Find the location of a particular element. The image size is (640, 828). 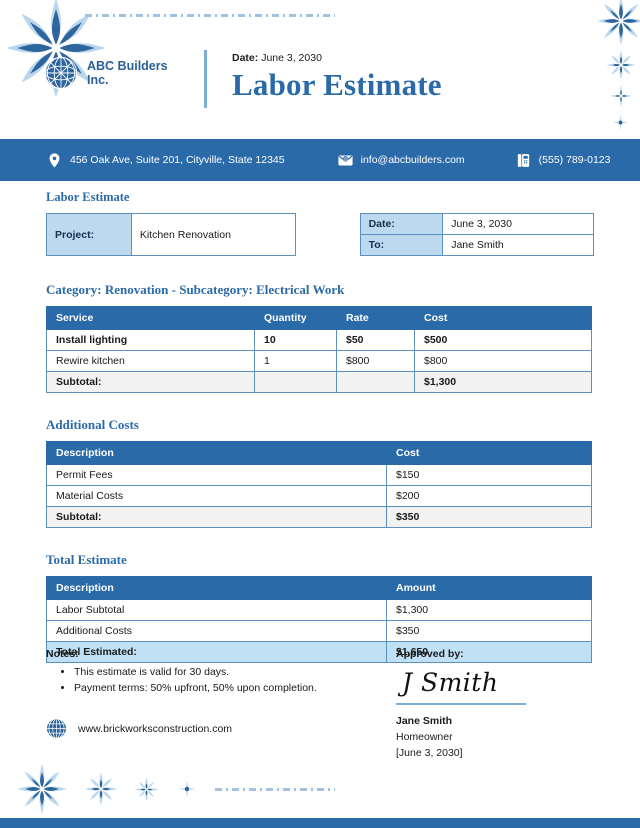

globe-grid-icon is located at coordinates (56, 728).